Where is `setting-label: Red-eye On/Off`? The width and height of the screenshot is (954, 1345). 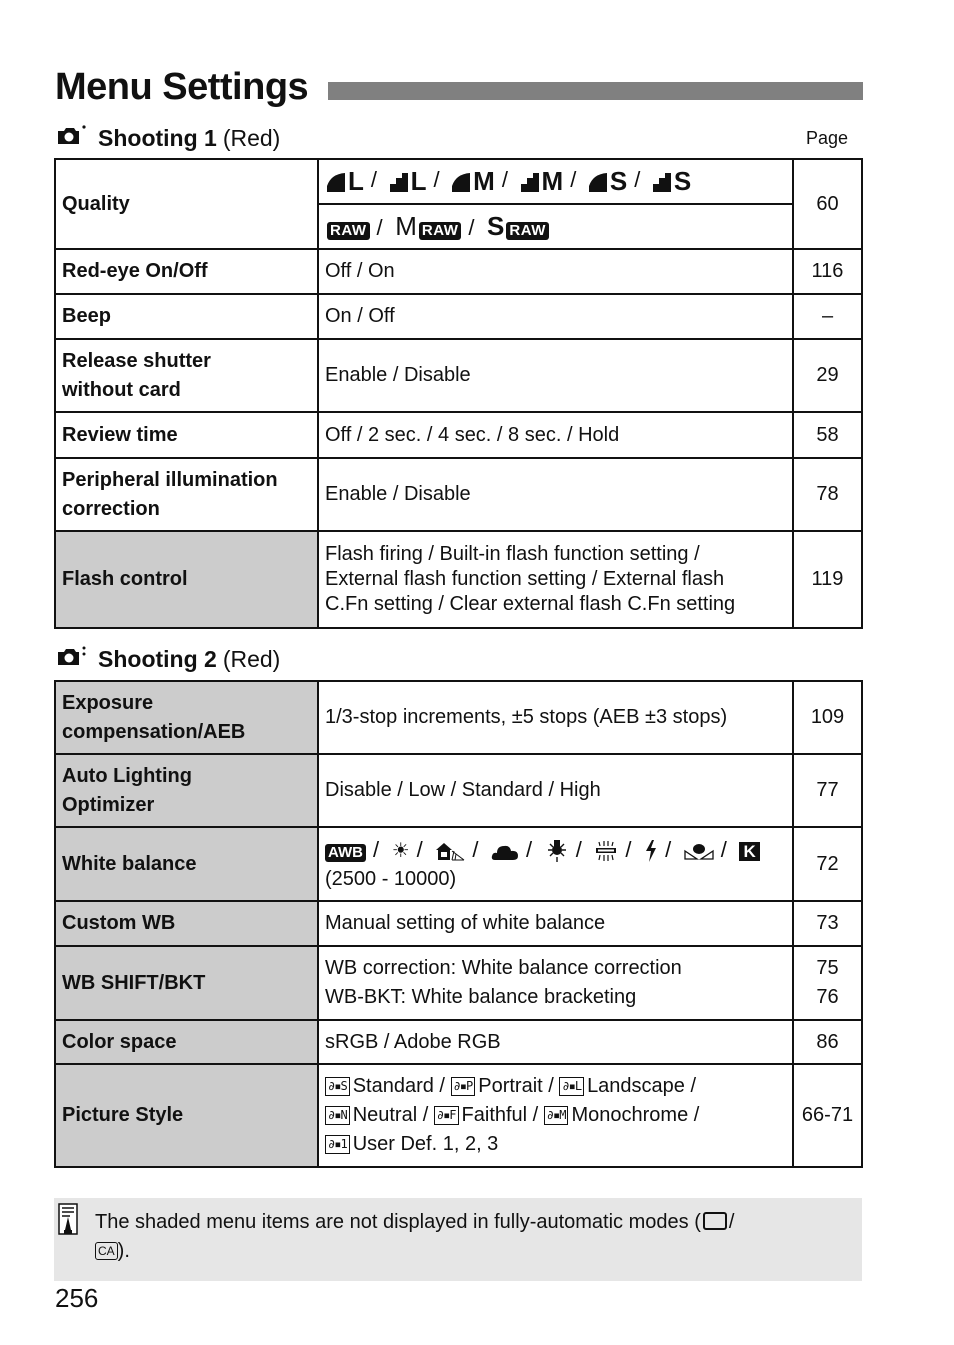
setting-label: Red-eye On/Off is located at coordinates (186, 271).